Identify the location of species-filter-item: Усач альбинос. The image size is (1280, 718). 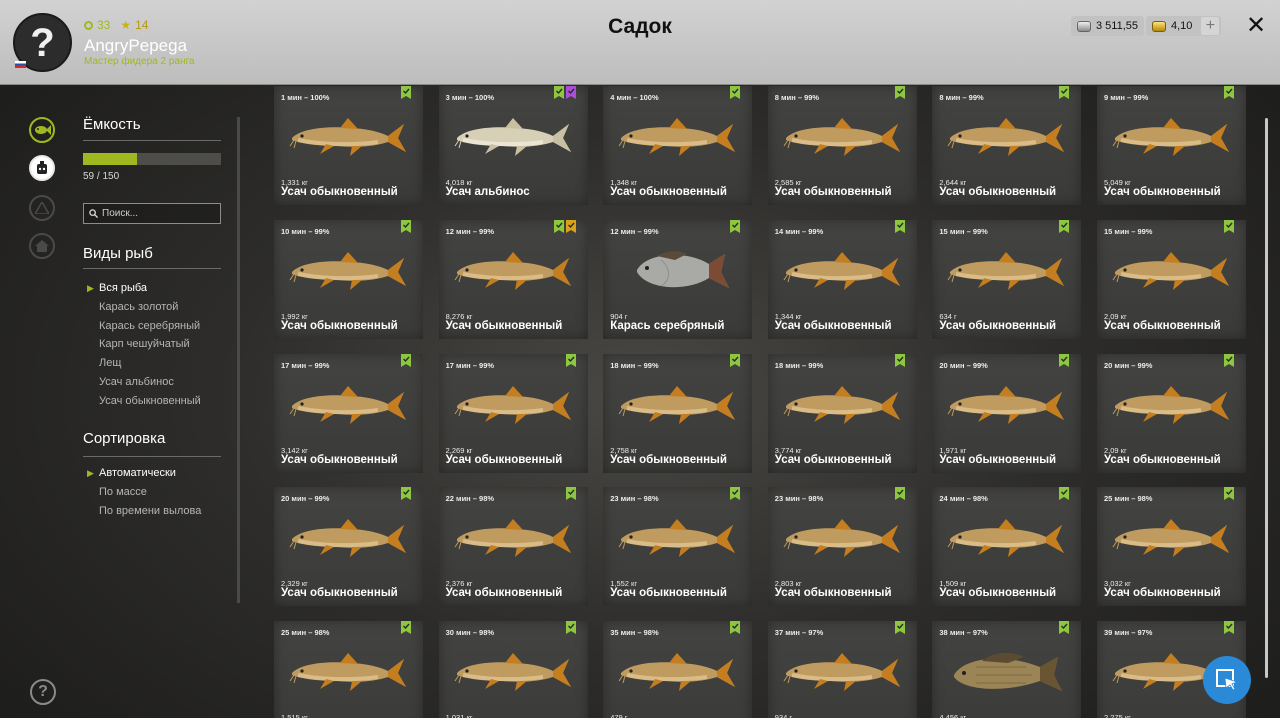
(136, 382).